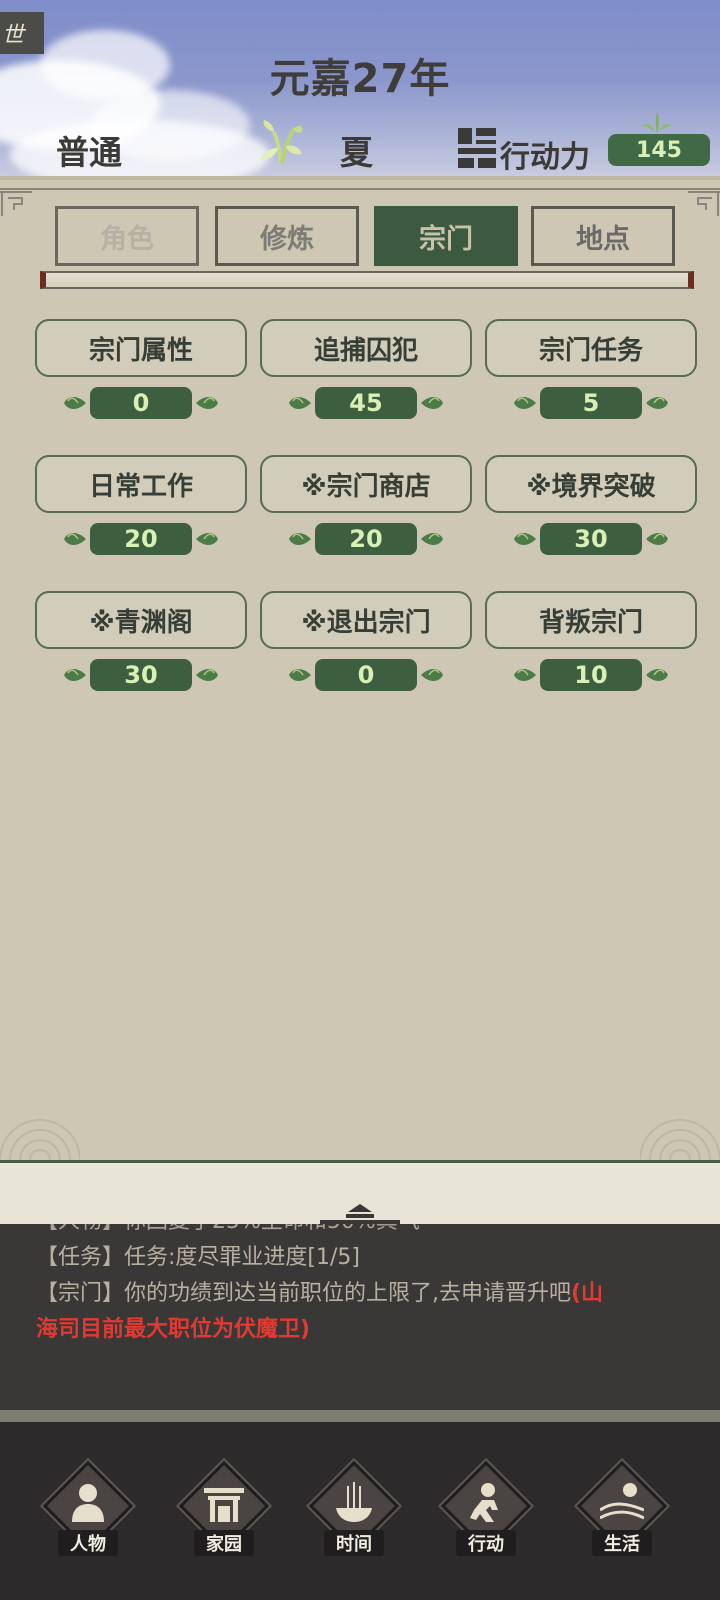  Describe the element at coordinates (591, 675) in the screenshot. I see `cost-badge: 10` at that location.